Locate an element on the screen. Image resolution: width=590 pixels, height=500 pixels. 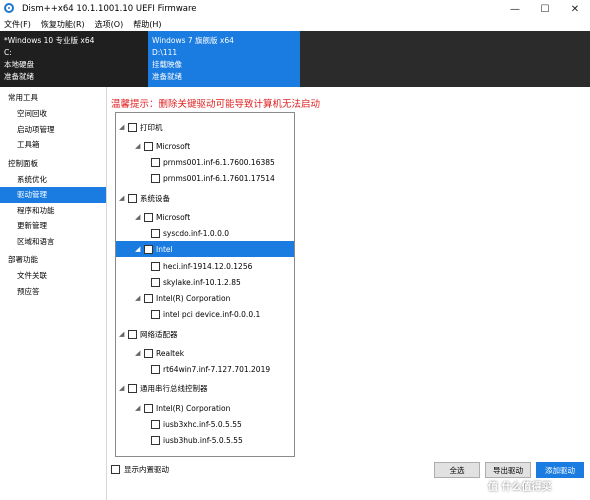
tree-leaf-driver: iusb3hub.inf-5.0.5.55 is located at coordinates (197, 440).